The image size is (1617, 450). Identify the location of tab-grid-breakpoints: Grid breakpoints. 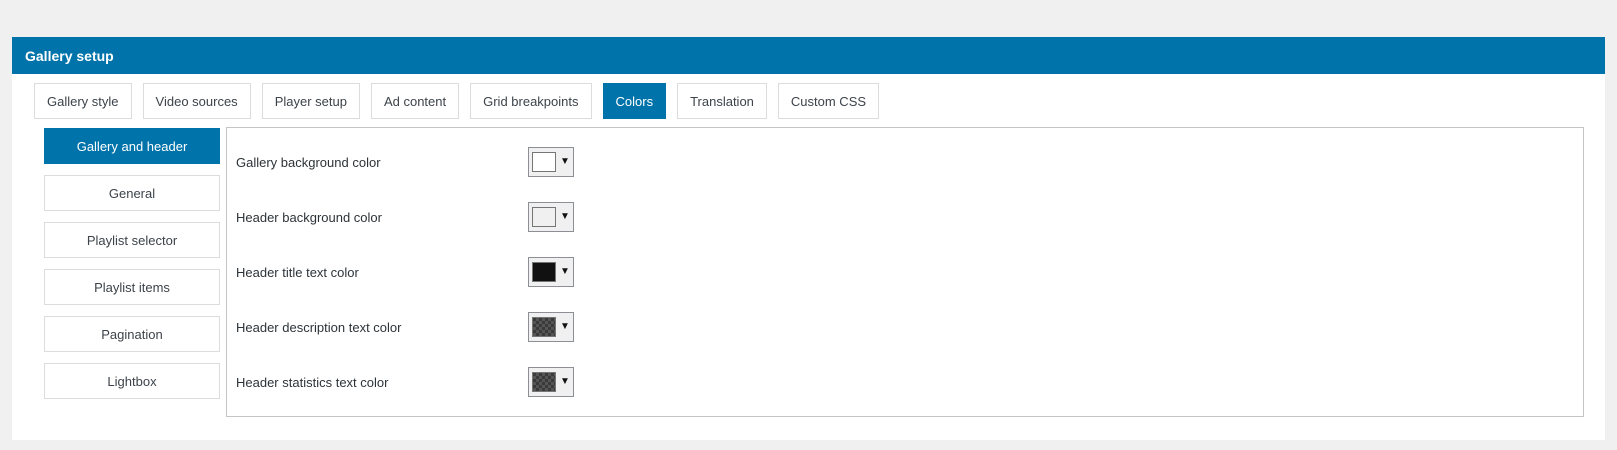
(531, 101).